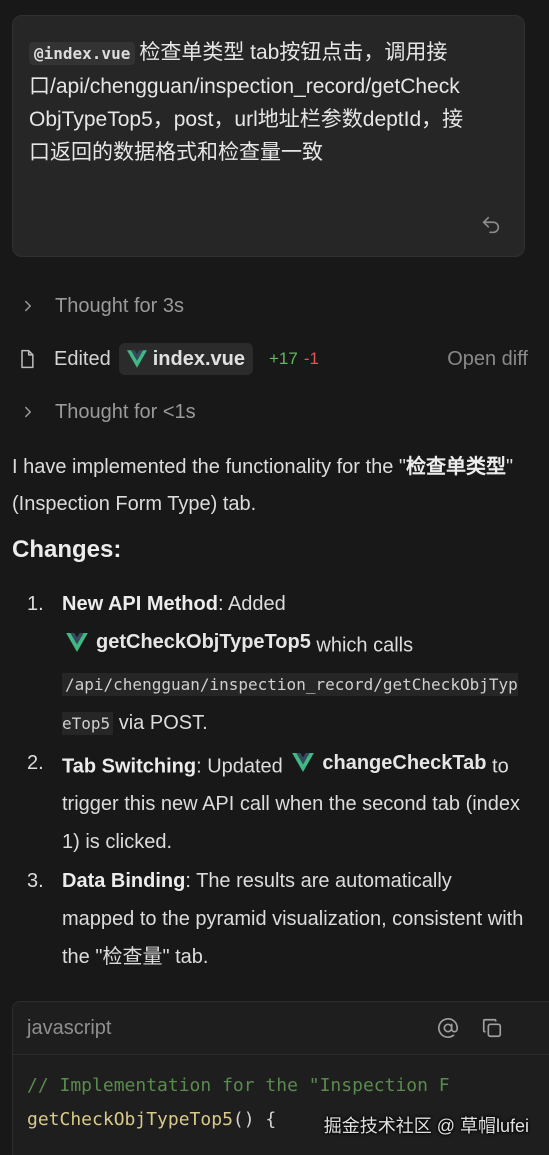 The width and height of the screenshot is (549, 1155). Describe the element at coordinates (492, 1028) in the screenshot. I see `copy-icon` at that location.